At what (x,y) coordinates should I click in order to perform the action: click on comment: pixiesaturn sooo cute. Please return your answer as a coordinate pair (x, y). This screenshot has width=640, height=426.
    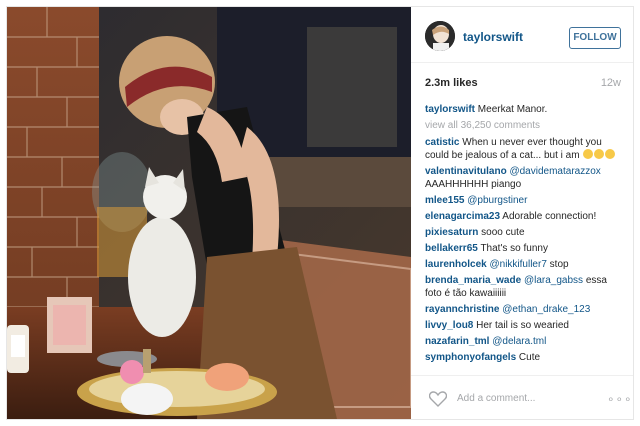
    Looking at the image, I should click on (525, 232).